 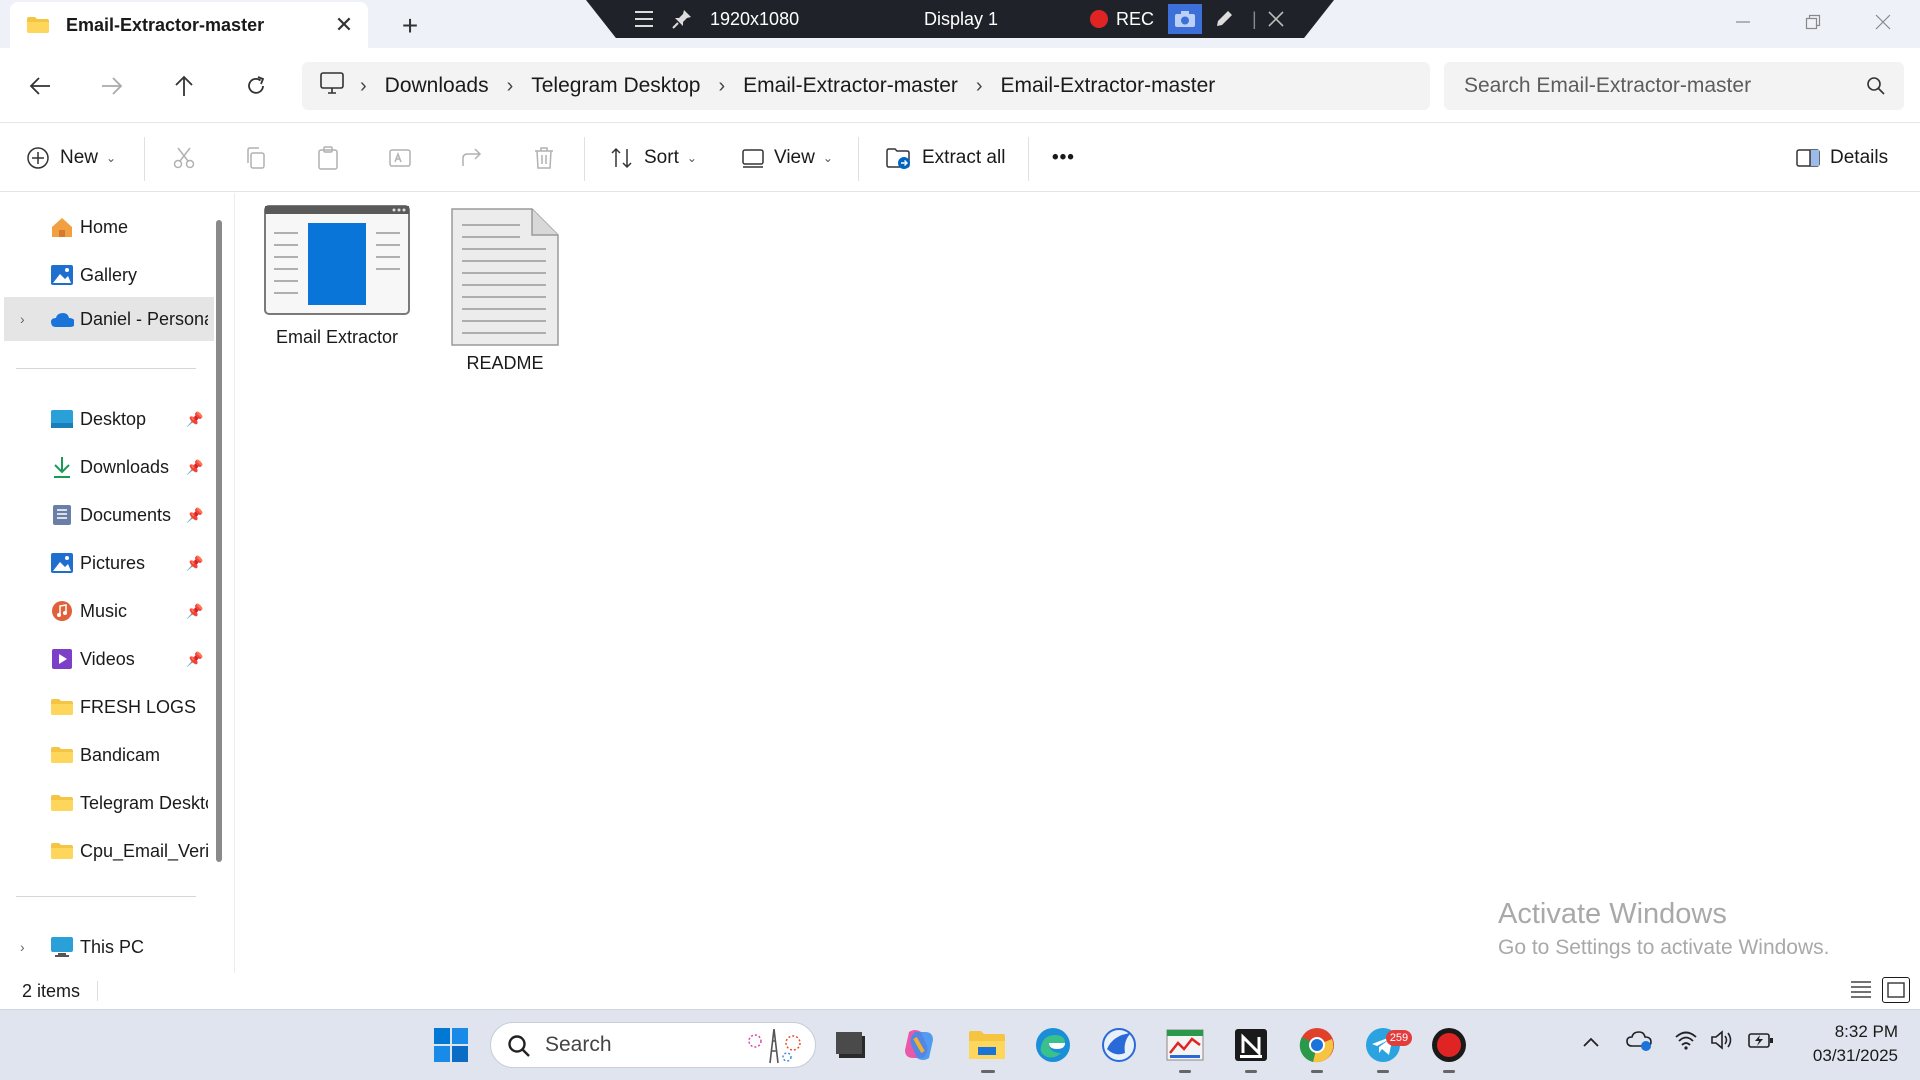 I want to click on blue-bird-app-icon, so click(x=1119, y=1045).